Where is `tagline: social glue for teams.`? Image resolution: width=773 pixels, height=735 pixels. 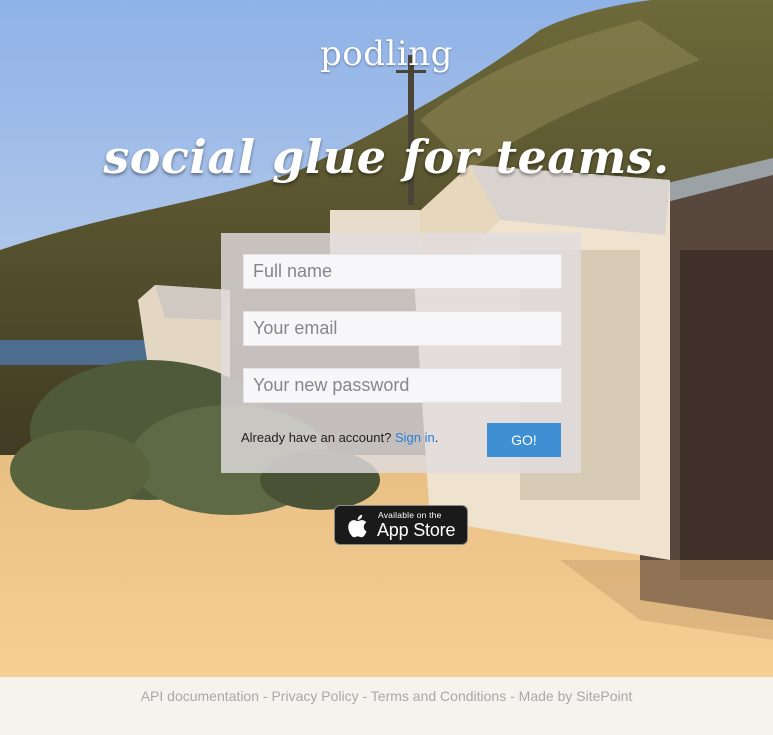
tagline: social glue for teams. is located at coordinates (386, 157).